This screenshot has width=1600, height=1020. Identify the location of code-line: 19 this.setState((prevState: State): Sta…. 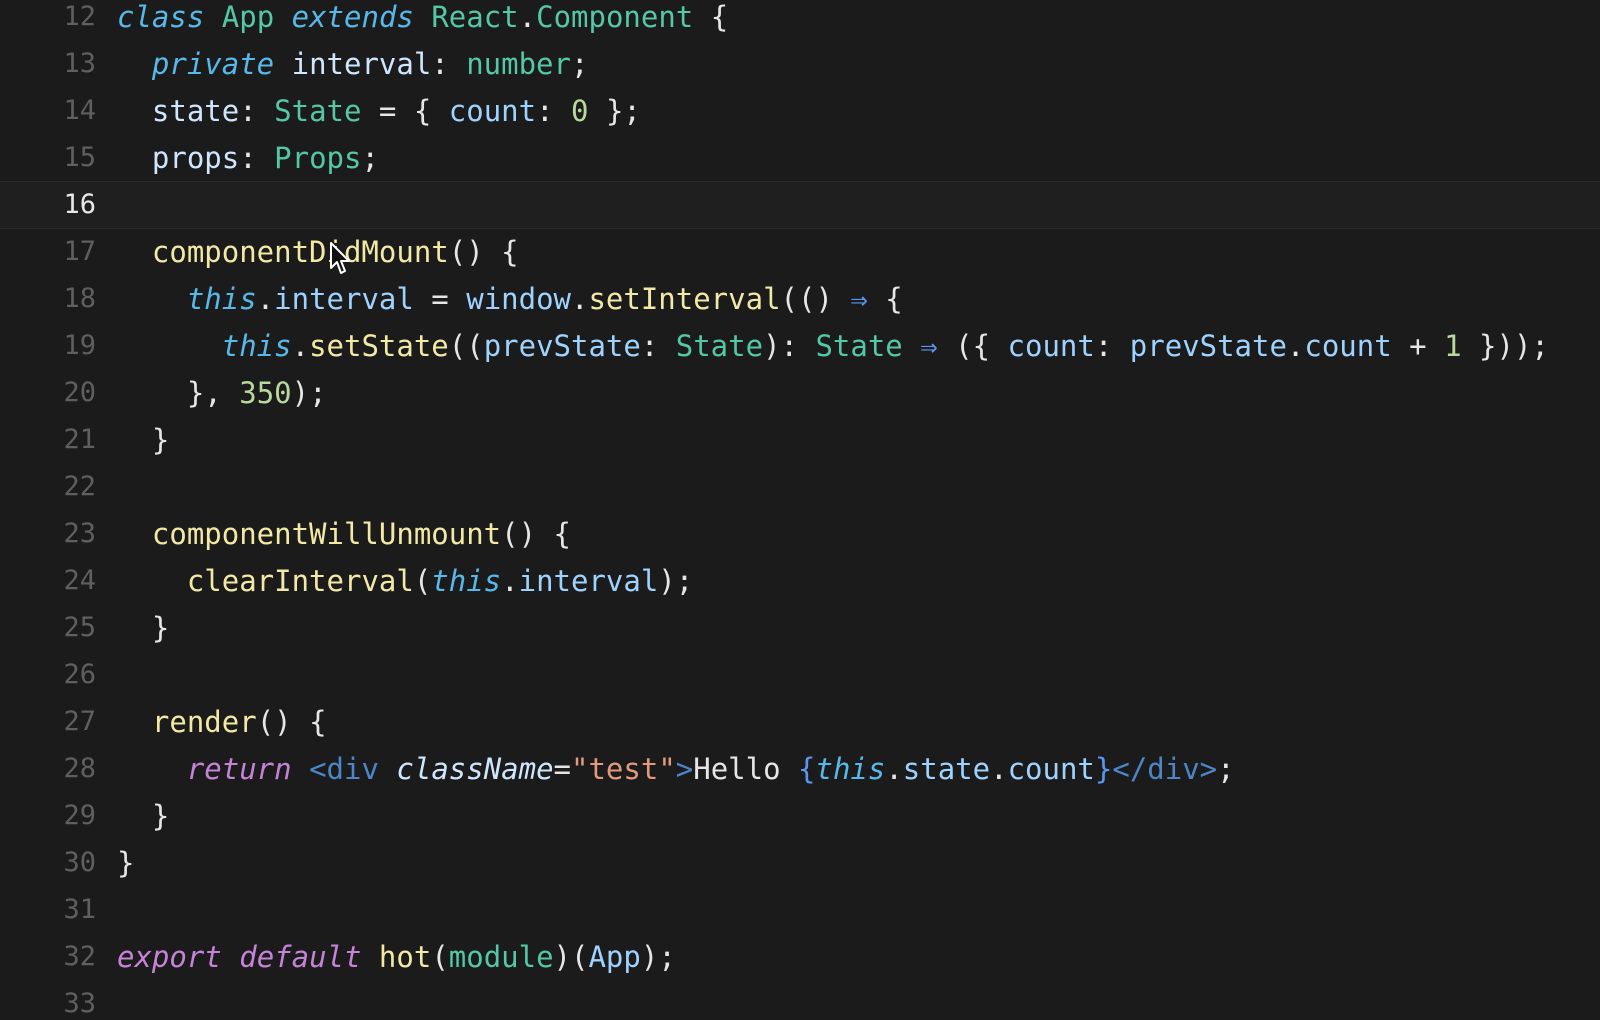
(800, 346).